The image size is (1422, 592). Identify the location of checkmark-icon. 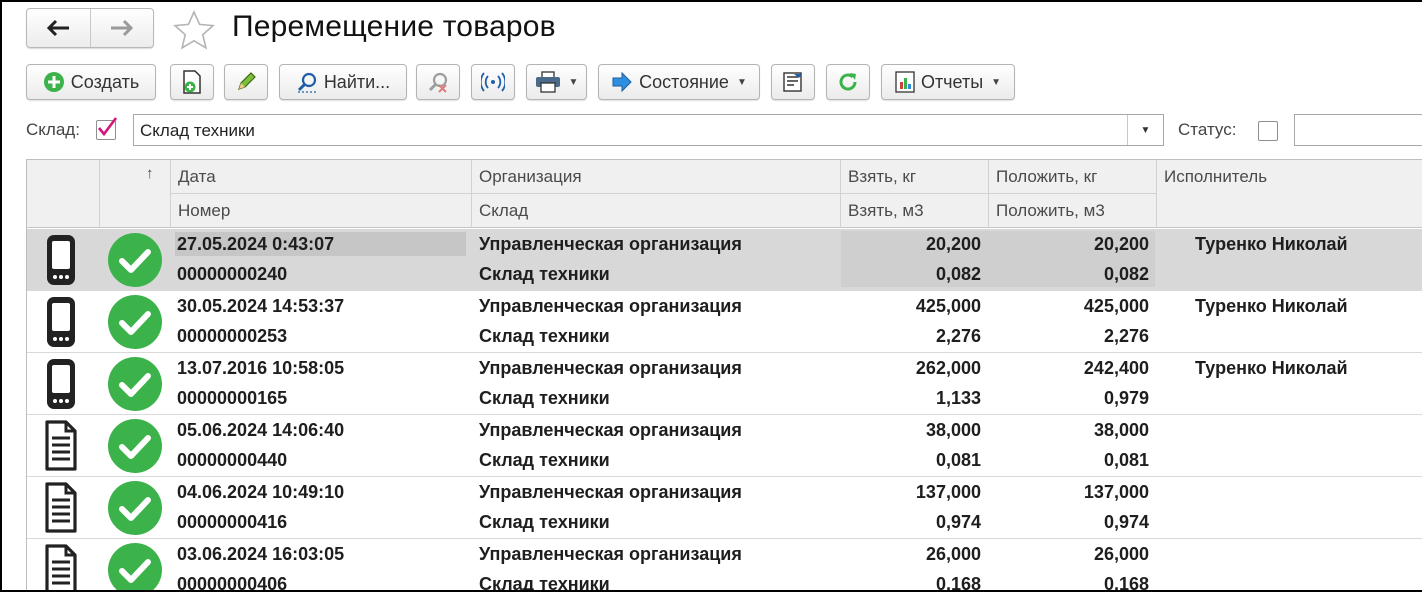
(108, 127).